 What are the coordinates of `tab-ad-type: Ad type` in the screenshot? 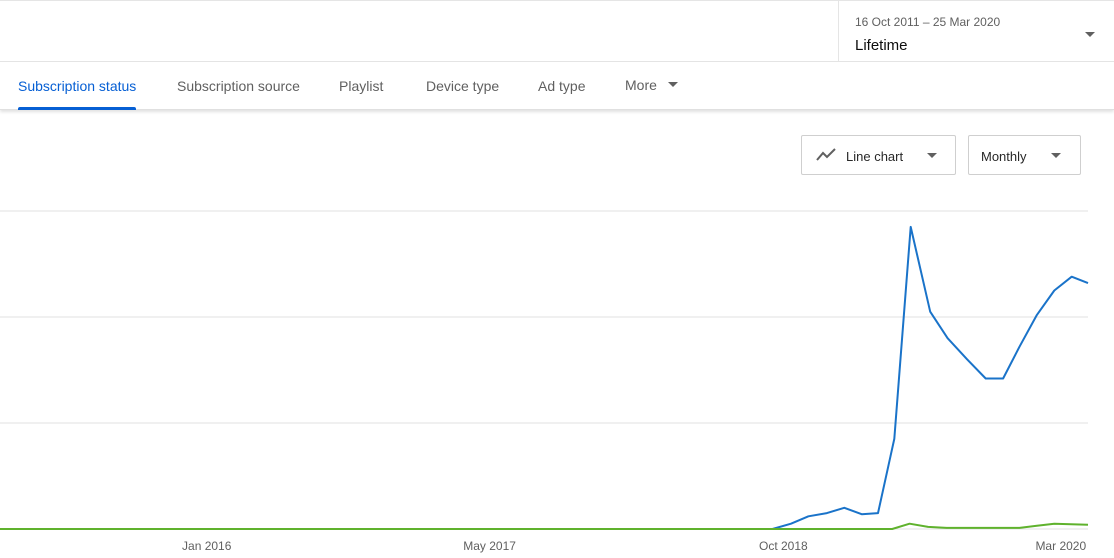 It's located at (561, 86).